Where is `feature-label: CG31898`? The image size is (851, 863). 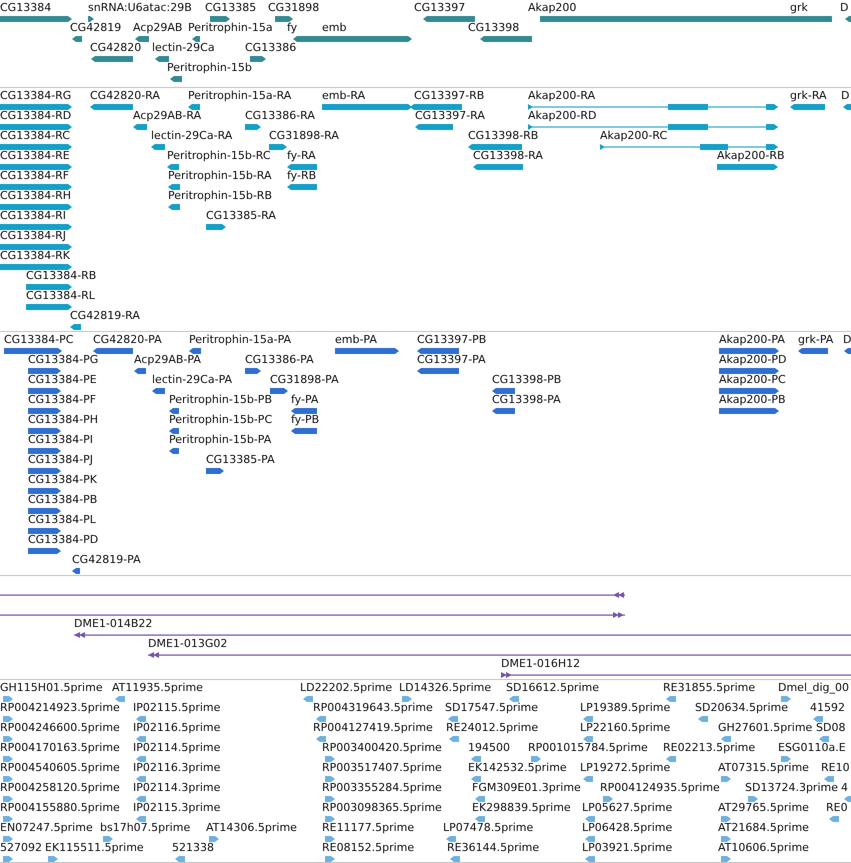
feature-label: CG31898 is located at coordinates (294, 7).